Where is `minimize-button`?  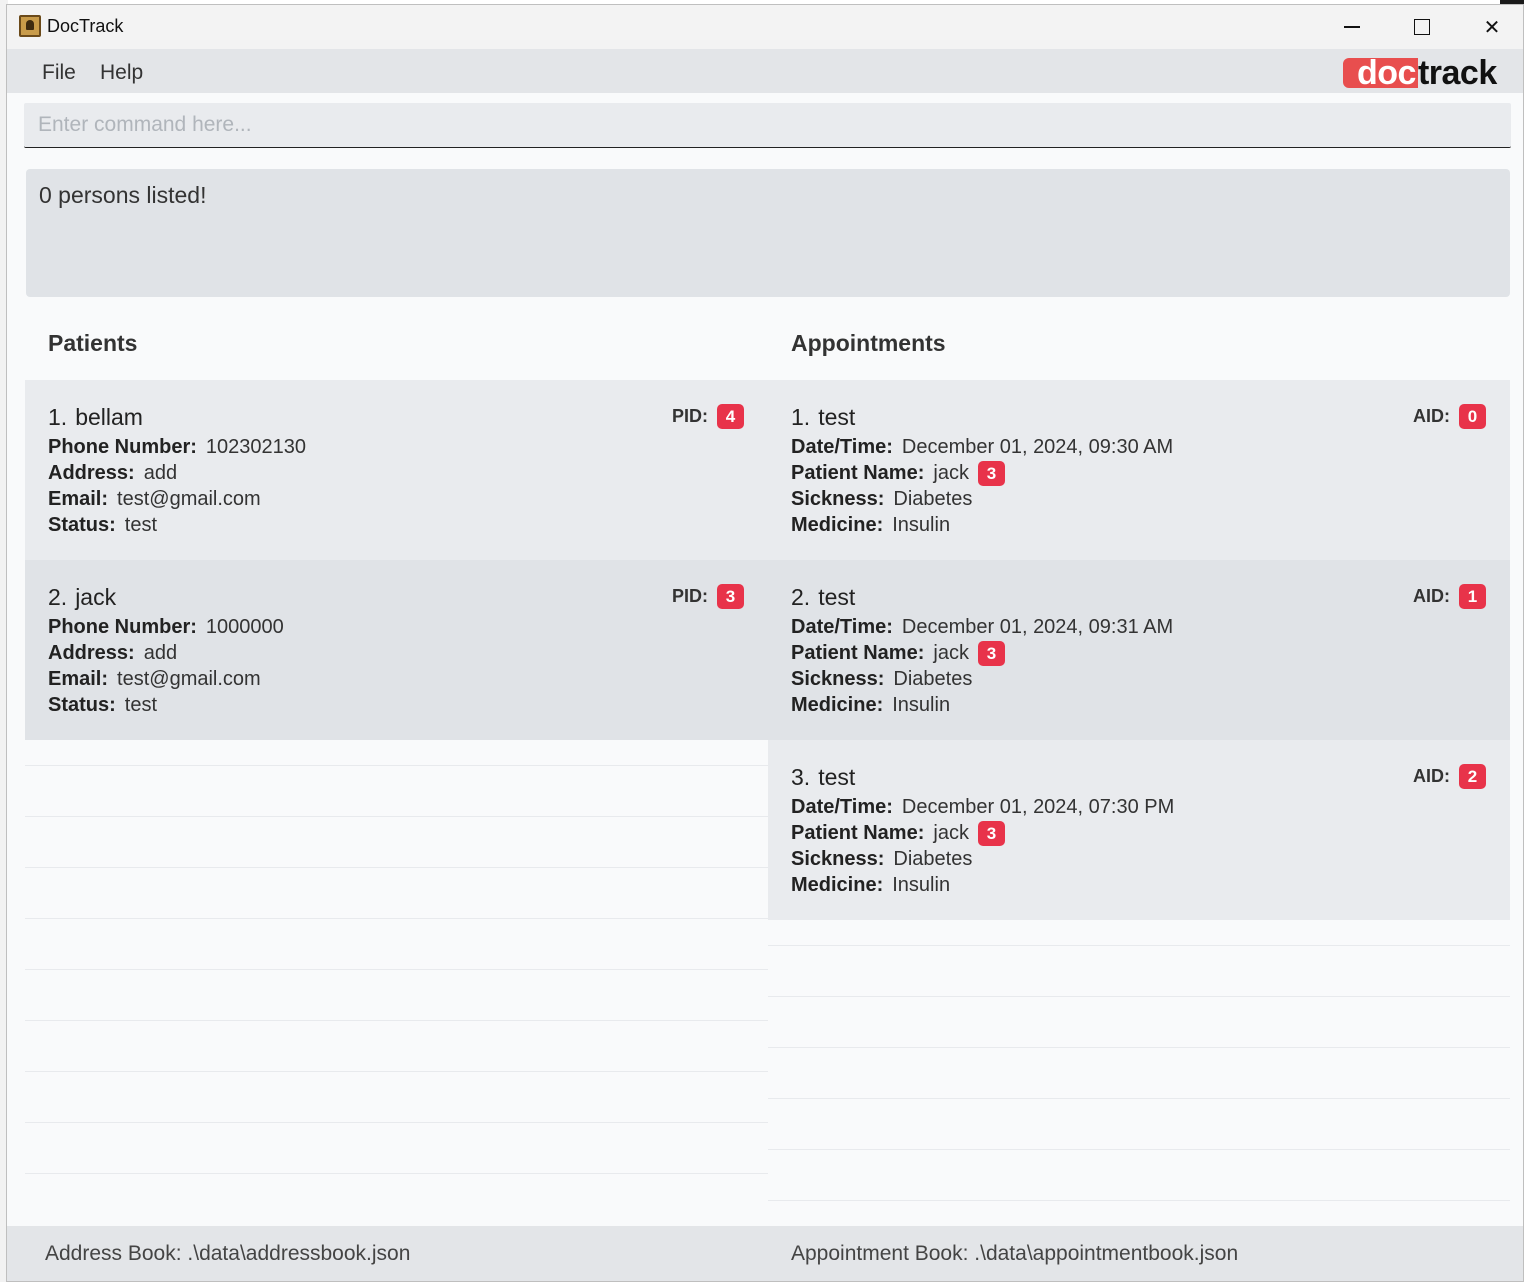
minimize-button is located at coordinates (1352, 27).